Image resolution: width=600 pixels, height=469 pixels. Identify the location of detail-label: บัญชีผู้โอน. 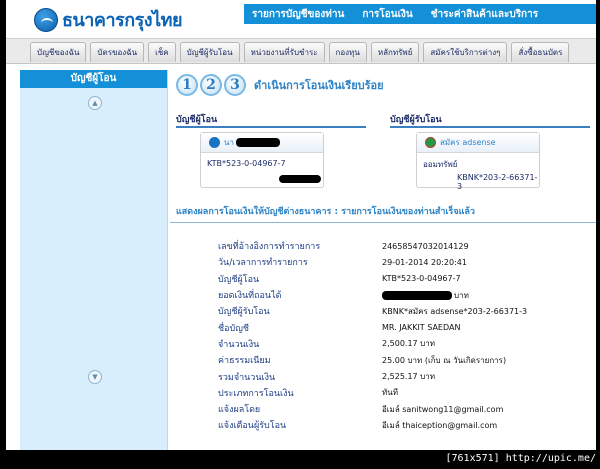
(239, 279).